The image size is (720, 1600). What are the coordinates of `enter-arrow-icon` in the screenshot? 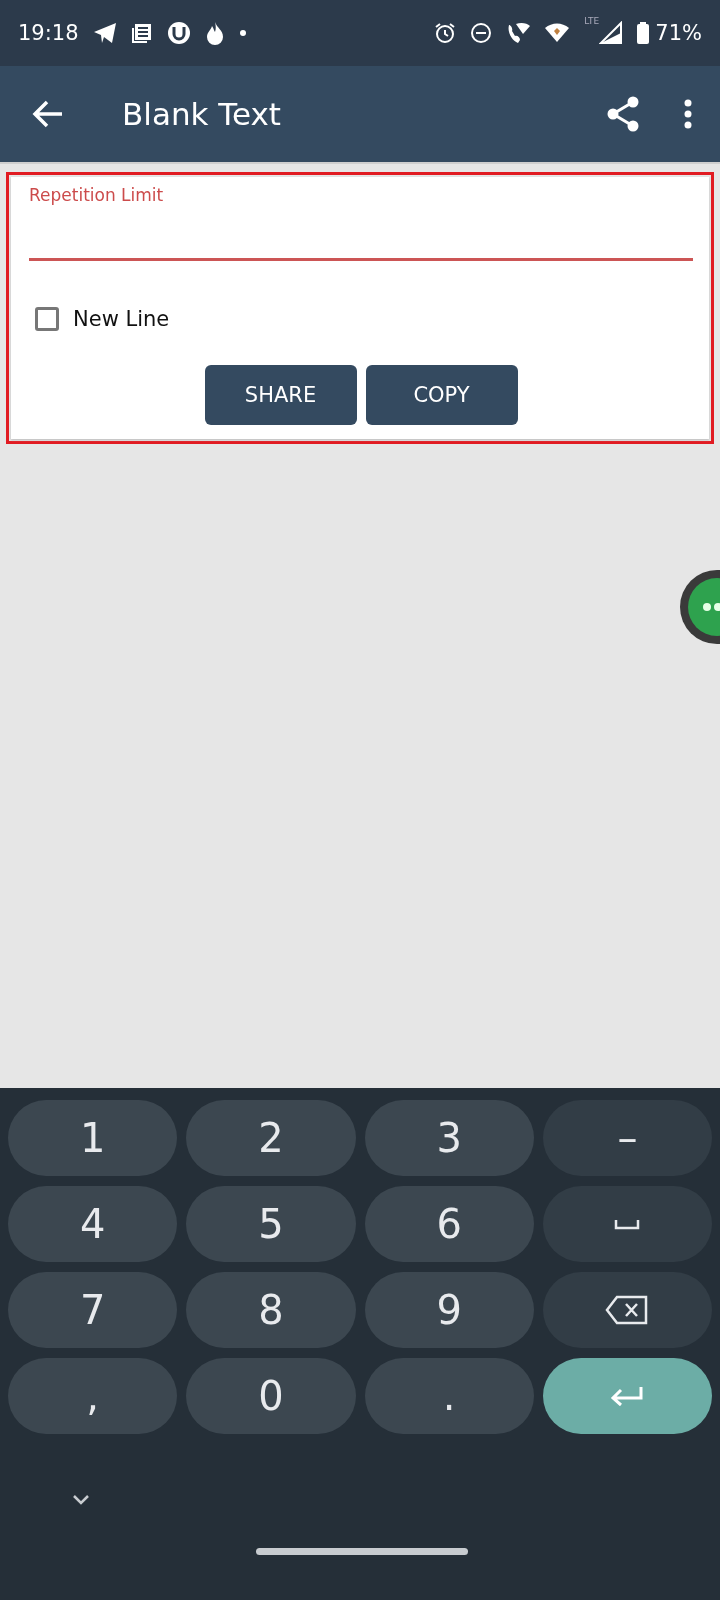 It's located at (627, 1396).